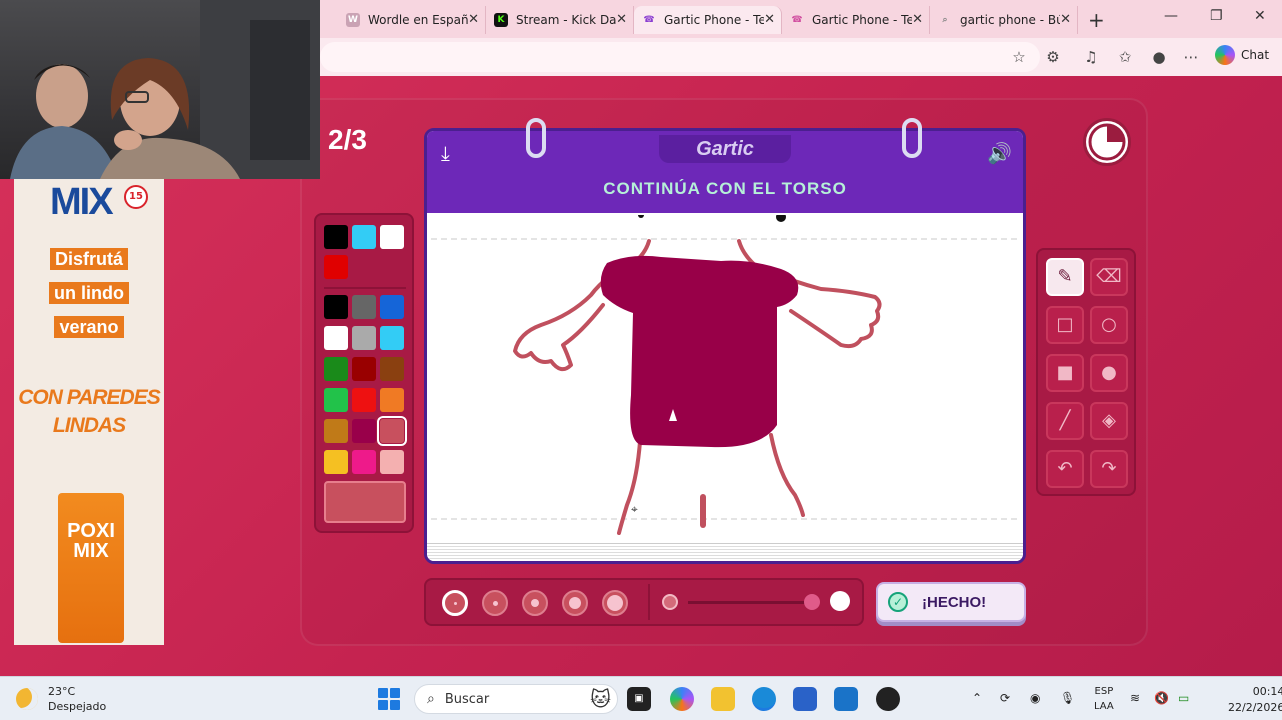  I want to click on edge-browser-icon, so click(764, 699).